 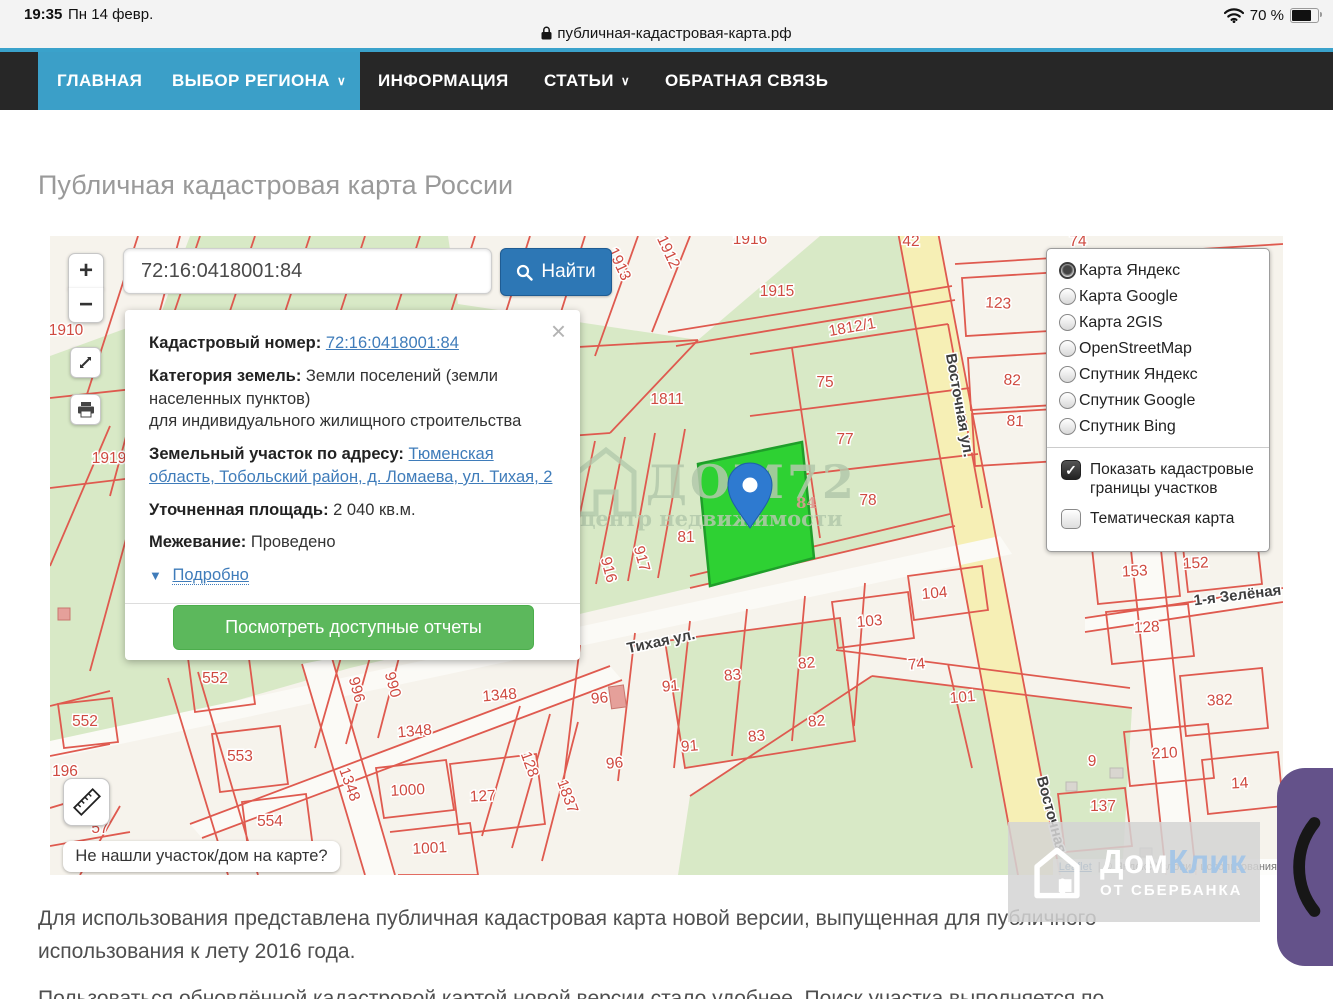 I want to click on parcel-label: 1919, so click(x=109, y=458).